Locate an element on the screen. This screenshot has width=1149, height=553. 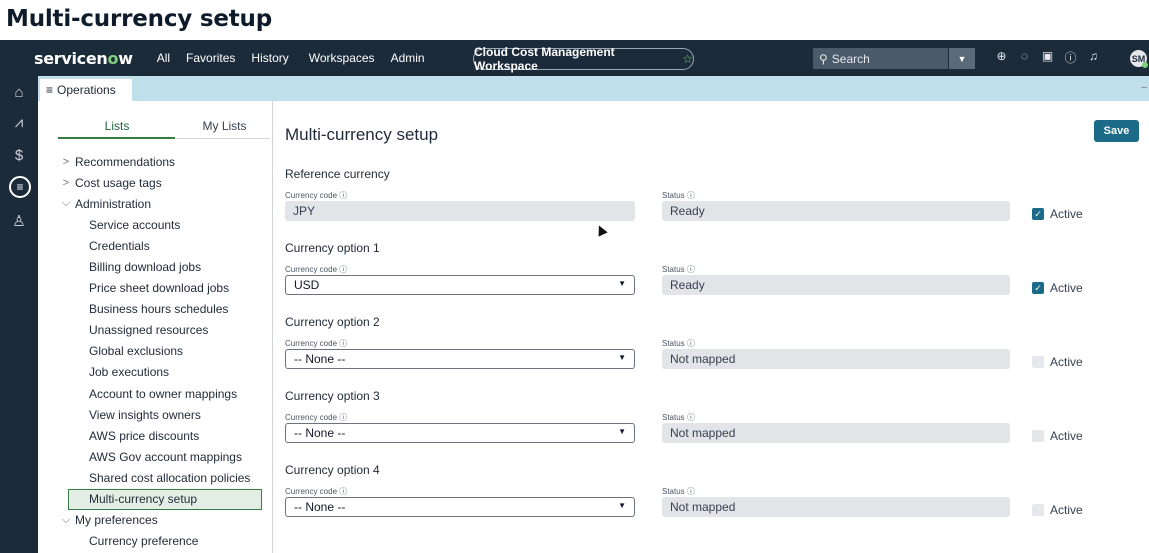
tree-item-label: Unassigned resources is located at coordinates (149, 330).